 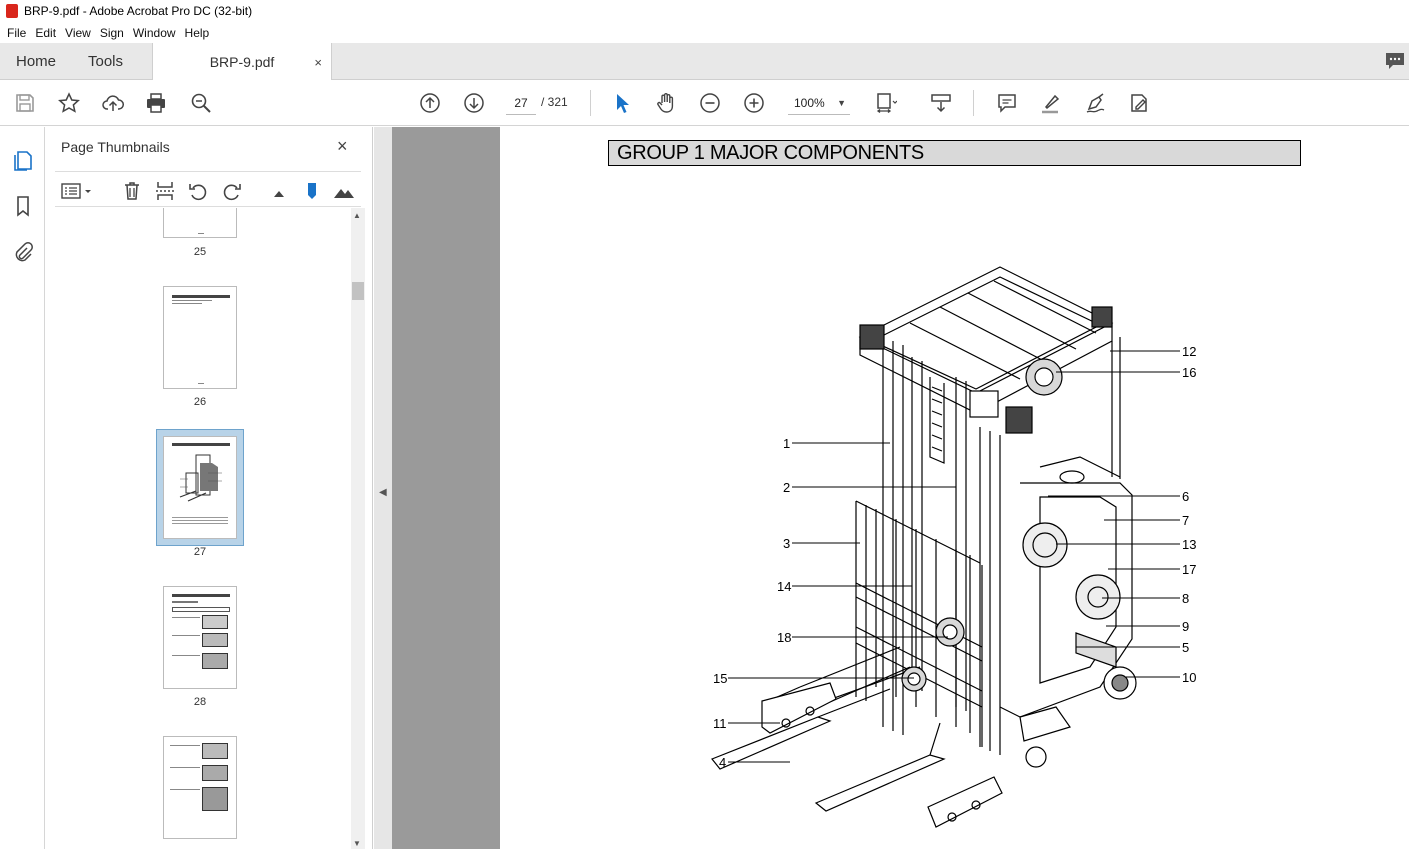 I want to click on callout-9: 9, so click(x=1186, y=626).